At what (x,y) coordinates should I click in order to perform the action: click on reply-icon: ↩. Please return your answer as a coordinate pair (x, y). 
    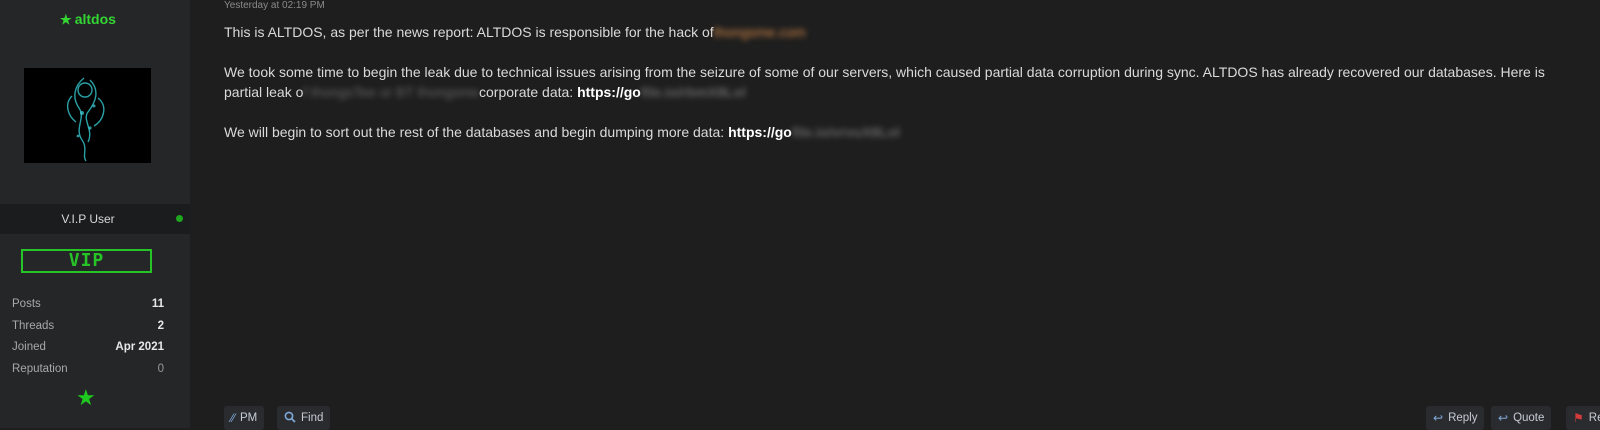
    Looking at the image, I should click on (1438, 418).